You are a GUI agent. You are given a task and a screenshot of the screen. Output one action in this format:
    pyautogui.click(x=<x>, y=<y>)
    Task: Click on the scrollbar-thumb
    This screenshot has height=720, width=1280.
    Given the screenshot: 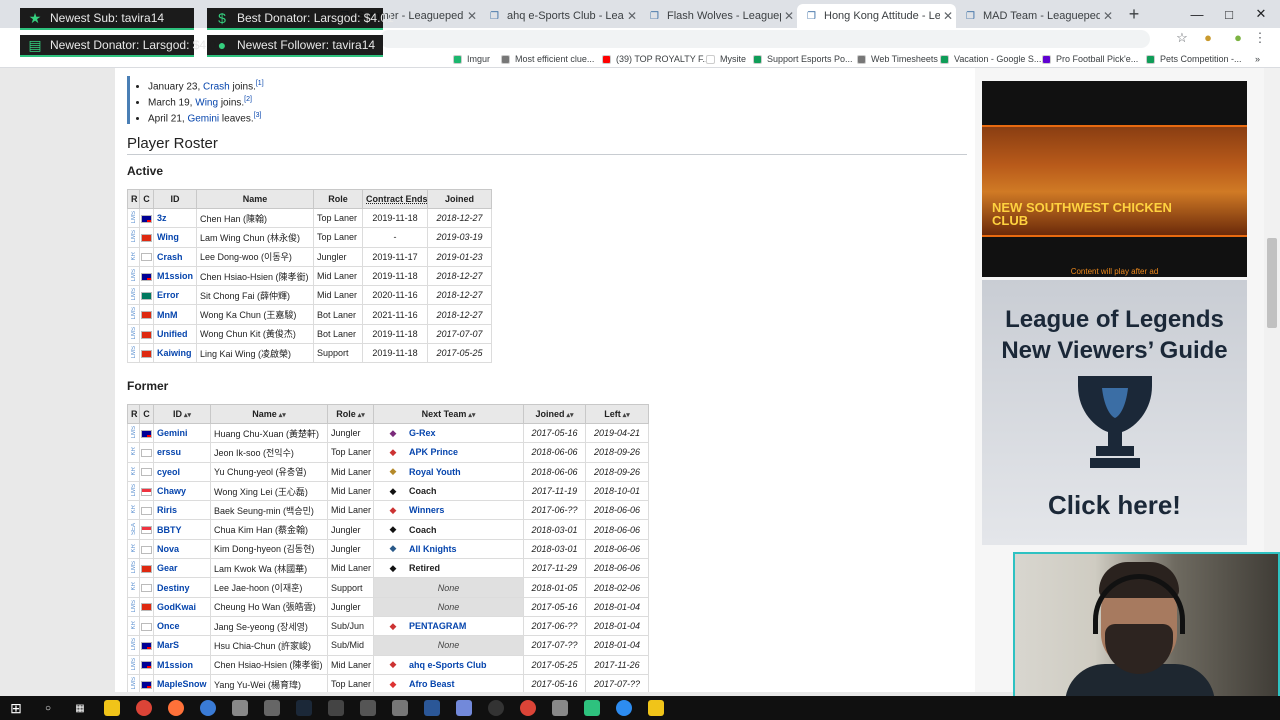 What is the action you would take?
    pyautogui.click(x=1272, y=283)
    